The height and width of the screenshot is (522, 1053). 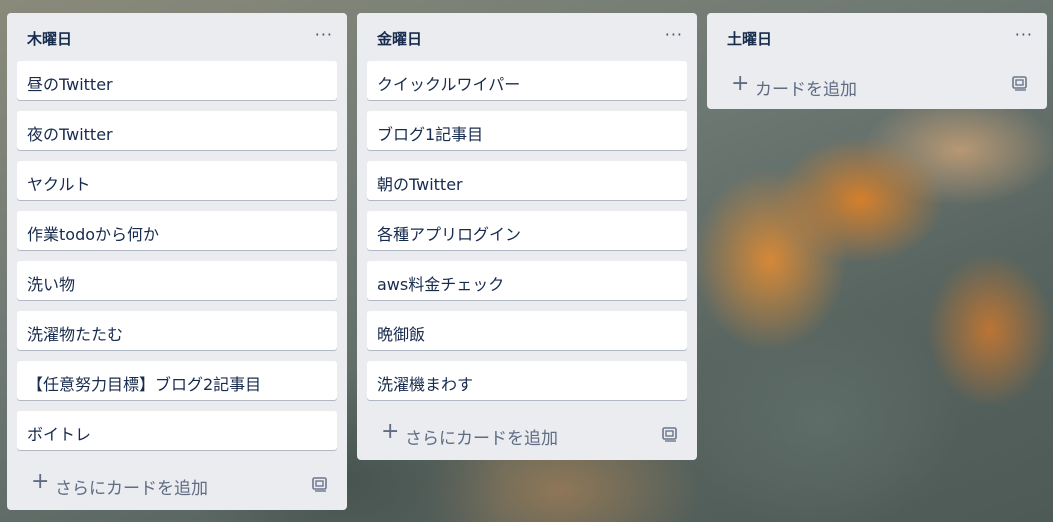 What do you see at coordinates (527, 130) in the screenshot?
I see `card: ブログ1記事目` at bounding box center [527, 130].